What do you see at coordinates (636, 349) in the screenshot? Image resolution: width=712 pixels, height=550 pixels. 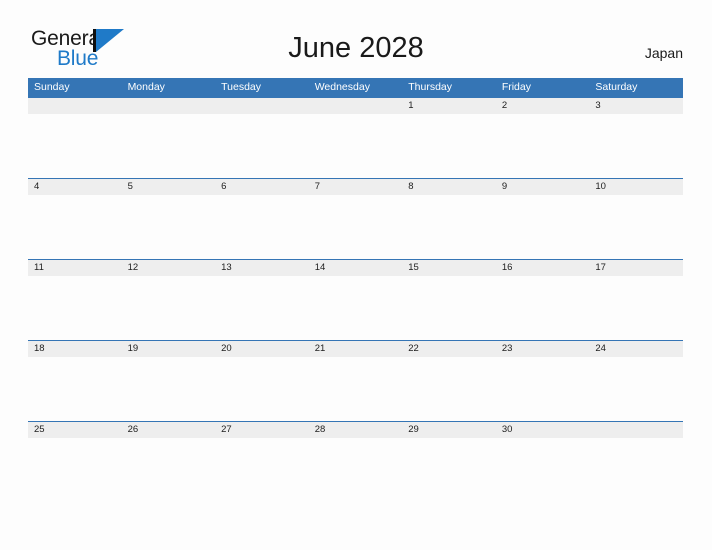 I see `day-cell: 24` at bounding box center [636, 349].